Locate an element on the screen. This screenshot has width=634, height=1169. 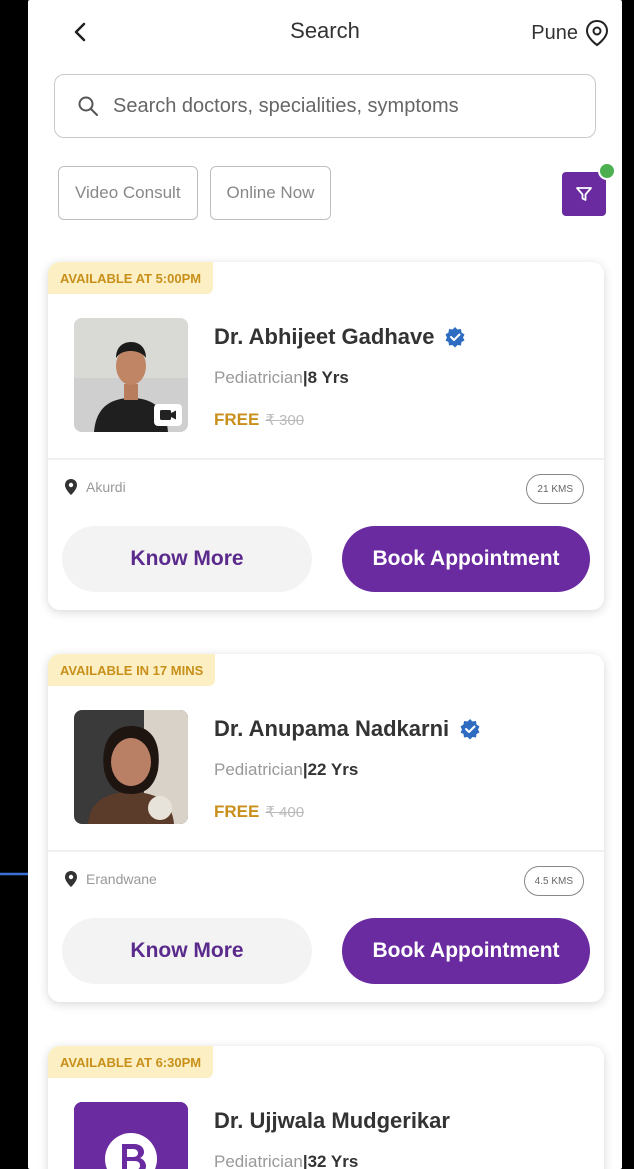
doctor-name: Dr. Anupama Nadkarni is located at coordinates (347, 729).